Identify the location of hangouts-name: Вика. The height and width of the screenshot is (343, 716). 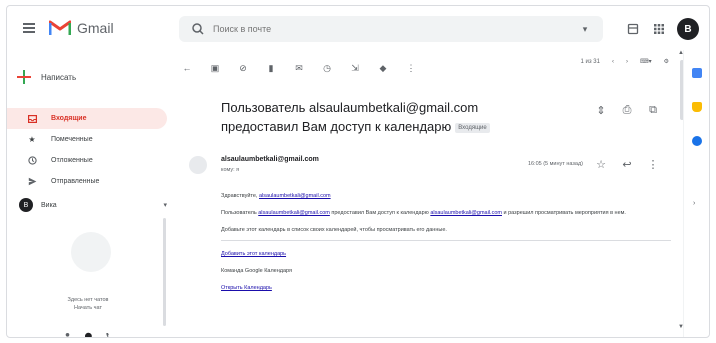
(49, 205).